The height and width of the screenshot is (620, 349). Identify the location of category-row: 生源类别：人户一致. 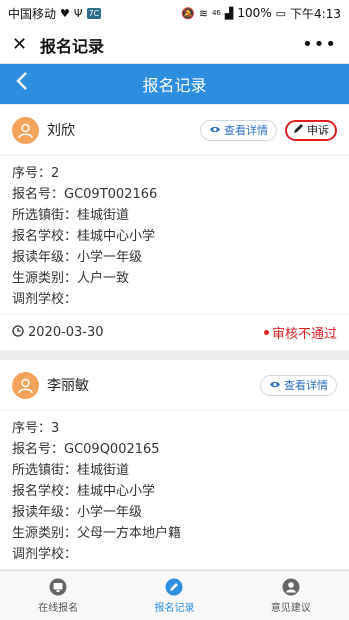
(71, 278).